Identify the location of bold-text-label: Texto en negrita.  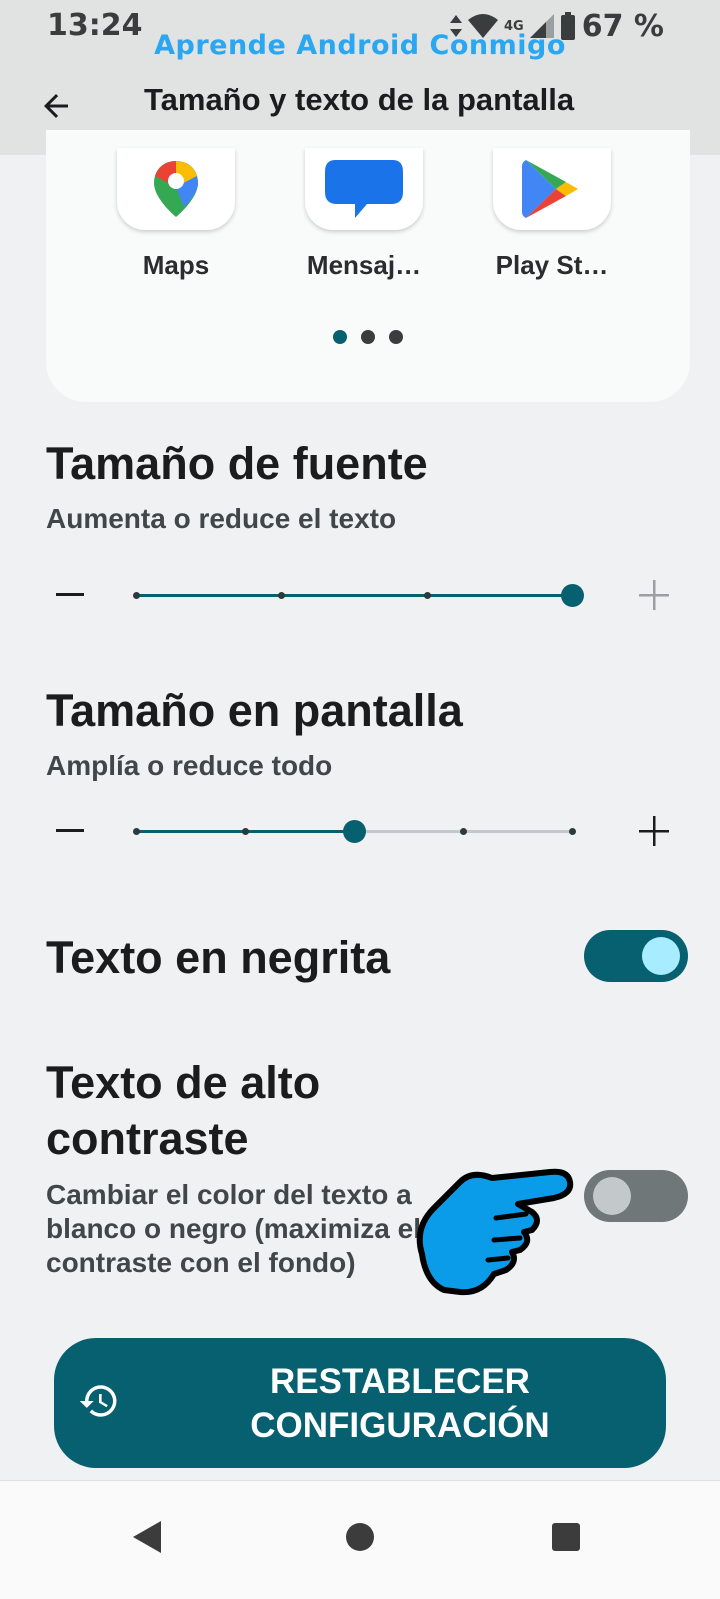
(218, 957).